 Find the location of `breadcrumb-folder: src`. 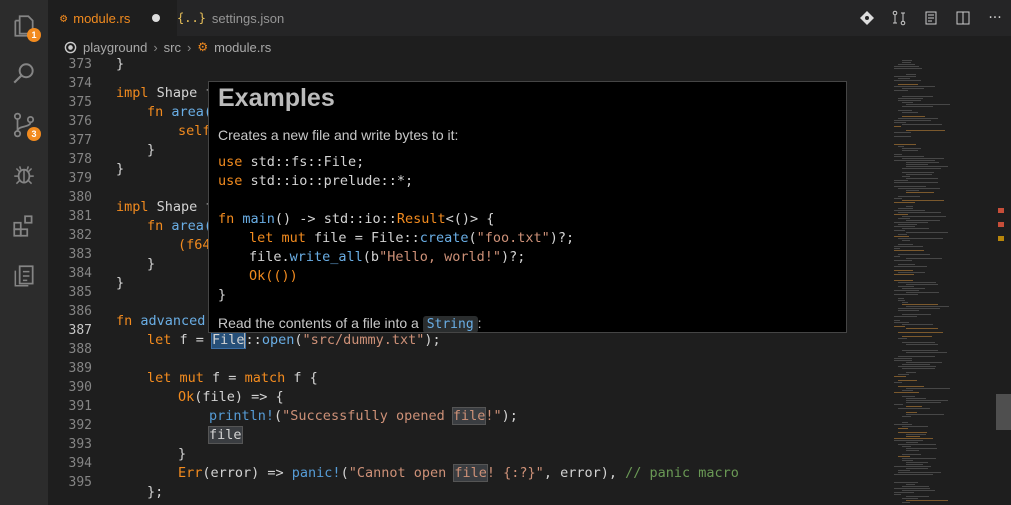

breadcrumb-folder: src is located at coordinates (172, 47).